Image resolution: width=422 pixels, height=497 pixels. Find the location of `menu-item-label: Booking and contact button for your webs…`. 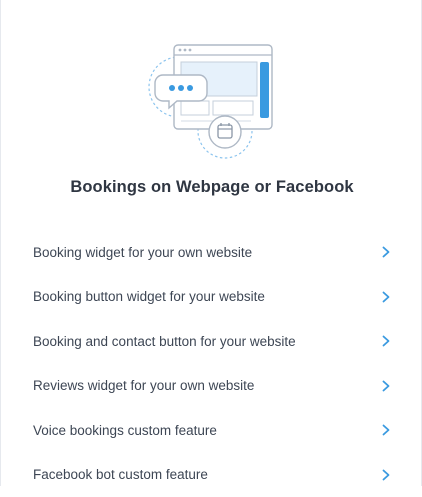

menu-item-label: Booking and contact button for your webs… is located at coordinates (164, 341).